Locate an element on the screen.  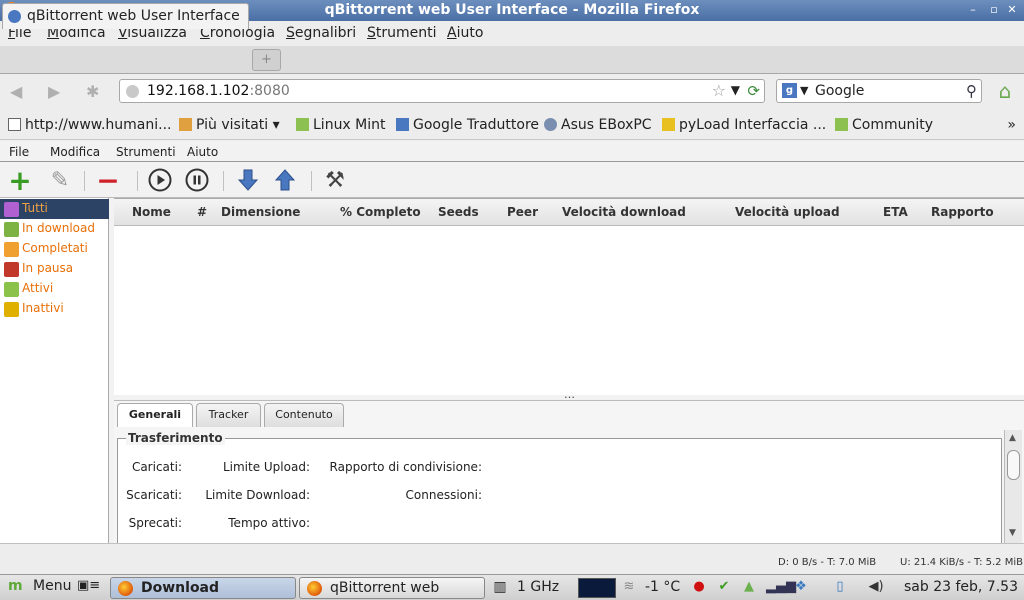
menu-strumenti: Strumenti is located at coordinates (402, 33).